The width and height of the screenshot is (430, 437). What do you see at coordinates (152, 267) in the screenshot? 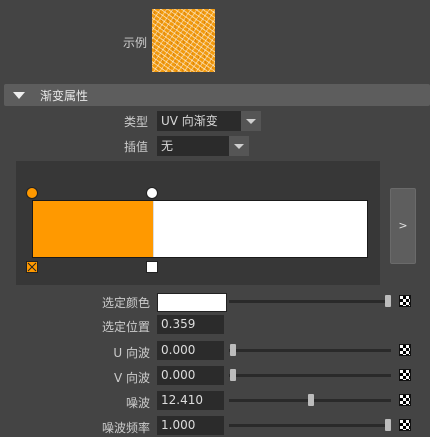
I see `ramp-delete-handle-white` at bounding box center [152, 267].